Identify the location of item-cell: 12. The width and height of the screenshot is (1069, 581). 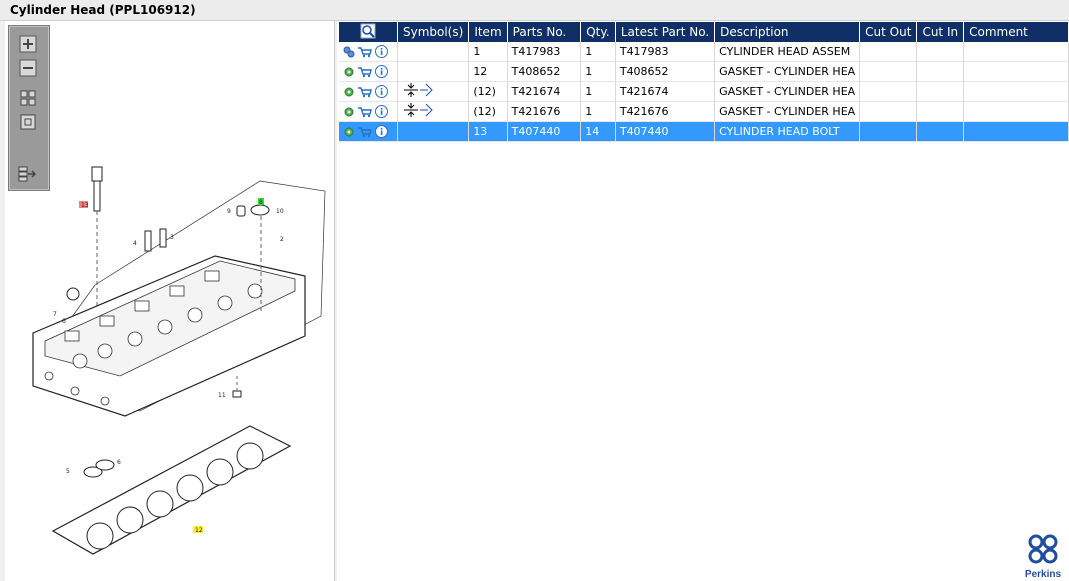
(488, 71).